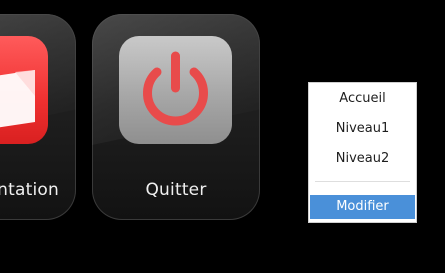 The height and width of the screenshot is (273, 445). I want to click on menu-item-accueil: Accueil, so click(362, 99).